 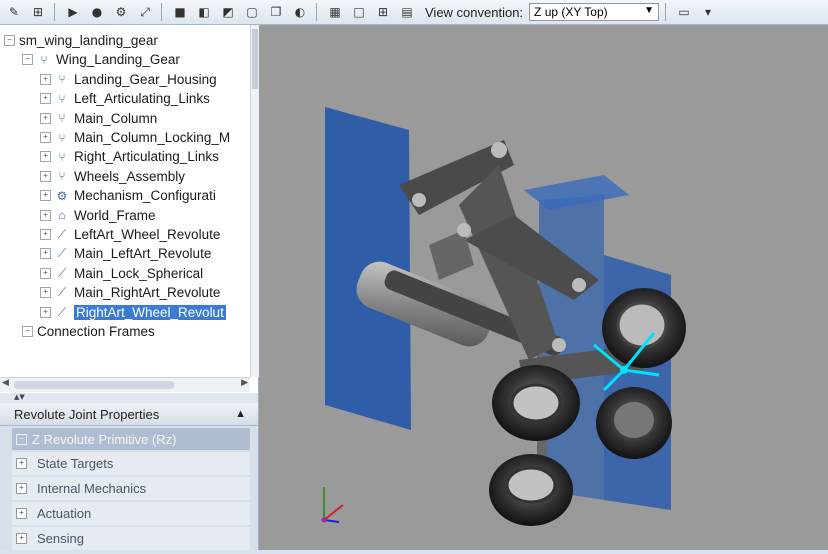 I want to click on tree-item-label: Main_LeftArt_Revolute, so click(x=143, y=254).